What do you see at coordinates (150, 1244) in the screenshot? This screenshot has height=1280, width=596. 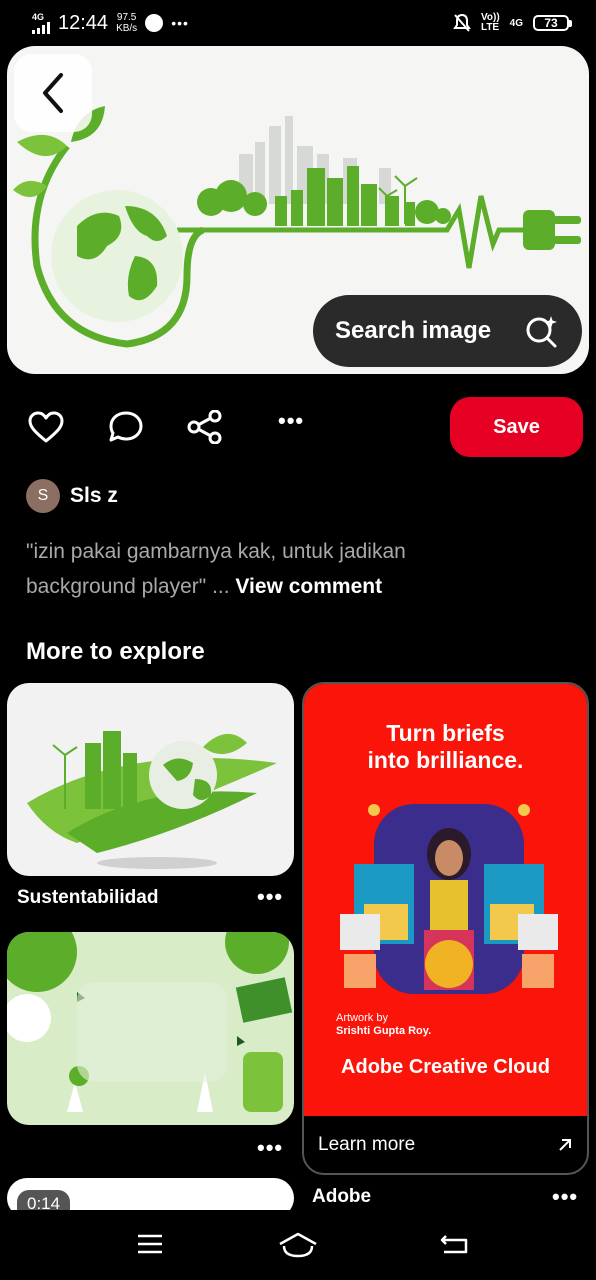 I see `menu-icon` at bounding box center [150, 1244].